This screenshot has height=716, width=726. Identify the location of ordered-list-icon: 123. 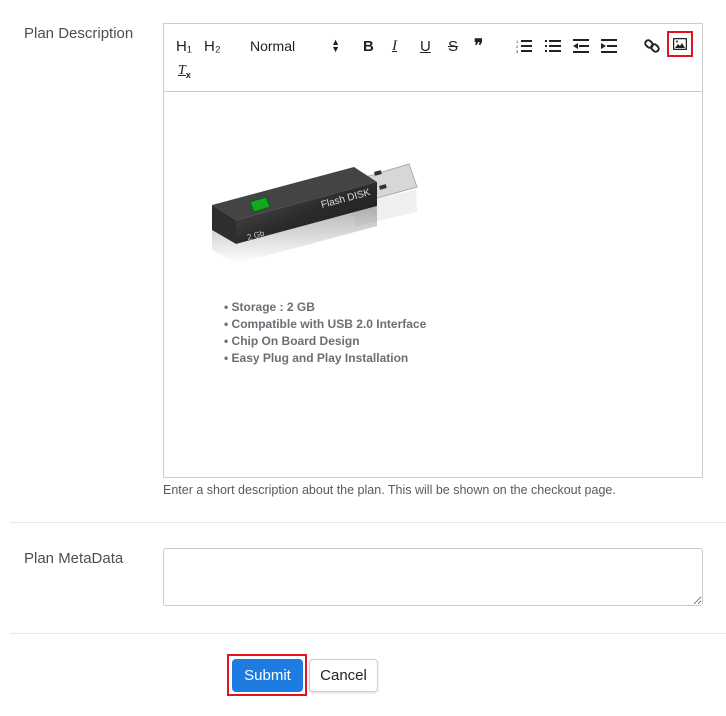
(524, 46).